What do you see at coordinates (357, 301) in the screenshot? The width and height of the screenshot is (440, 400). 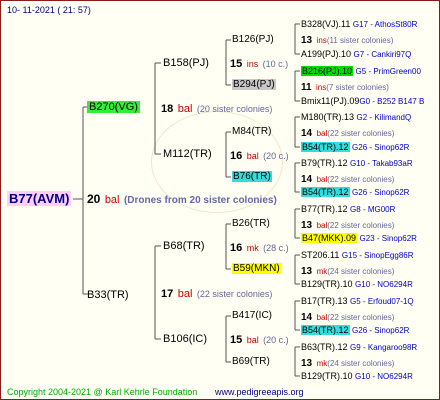 I see `g4-queen: B17(TR).13 G5 - Erfoud07-1Q` at bounding box center [357, 301].